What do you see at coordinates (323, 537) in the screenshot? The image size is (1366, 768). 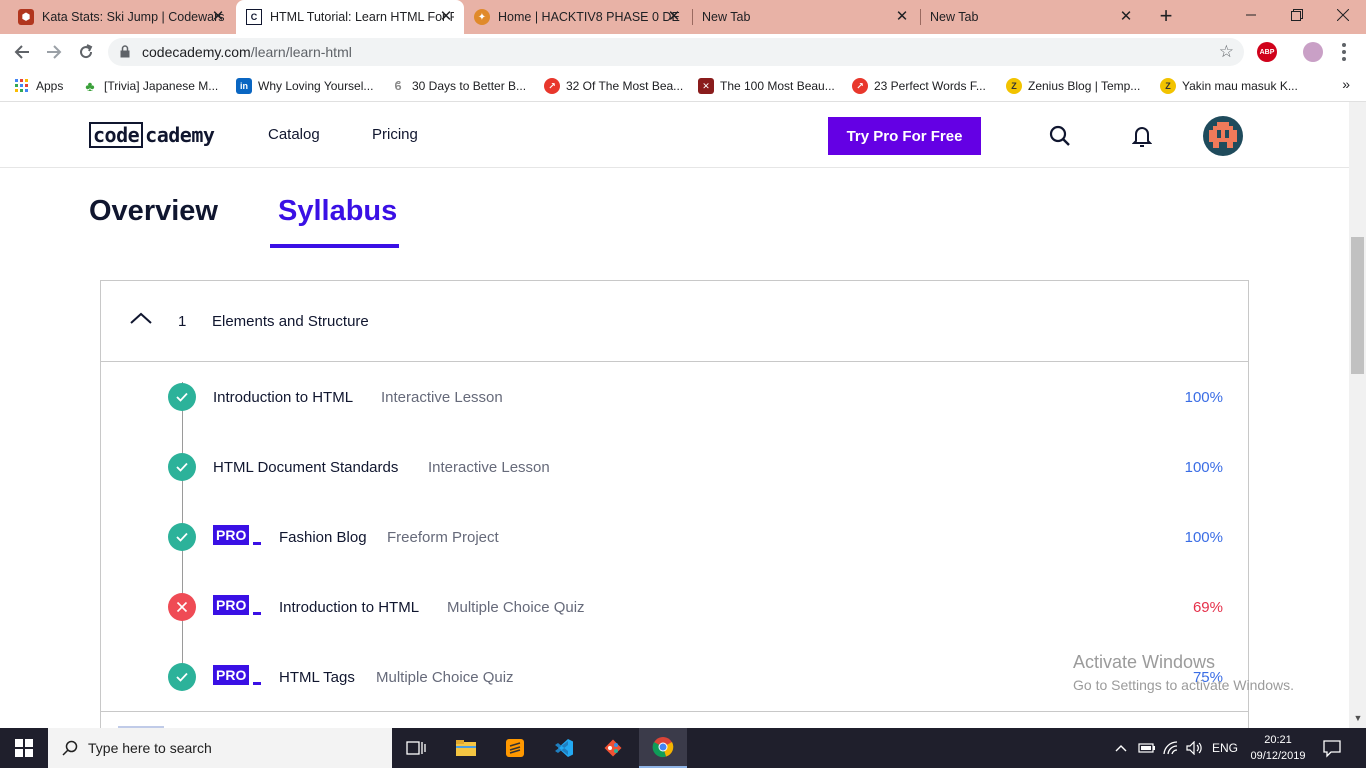 I see `item-title: Fashion Blog` at bounding box center [323, 537].